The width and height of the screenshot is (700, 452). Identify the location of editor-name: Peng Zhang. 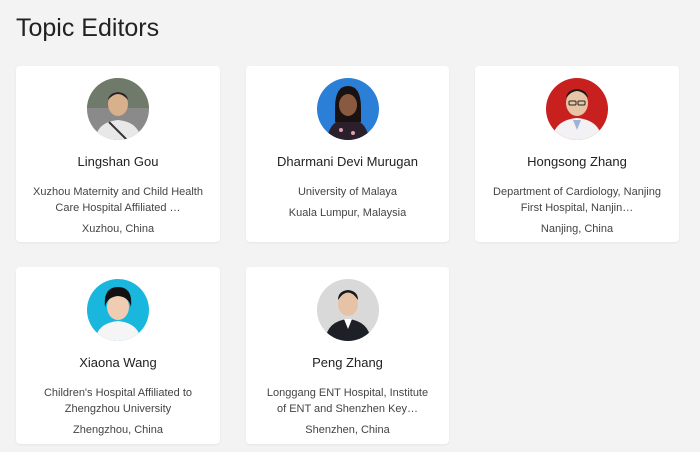
(347, 363).